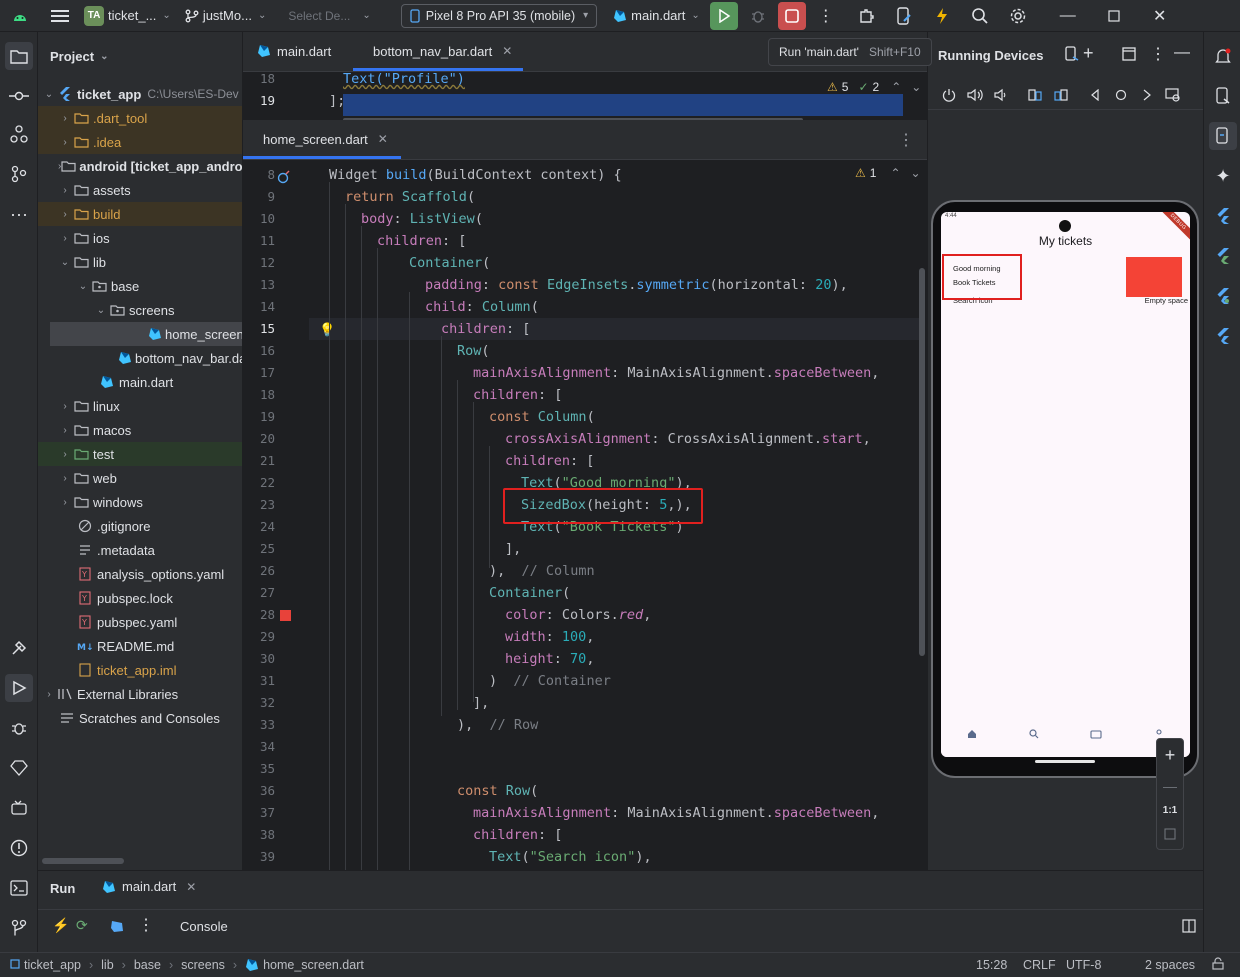 This screenshot has height=977, width=1240. Describe the element at coordinates (19, 888) in the screenshot. I see `terminal-tool-icon` at that location.